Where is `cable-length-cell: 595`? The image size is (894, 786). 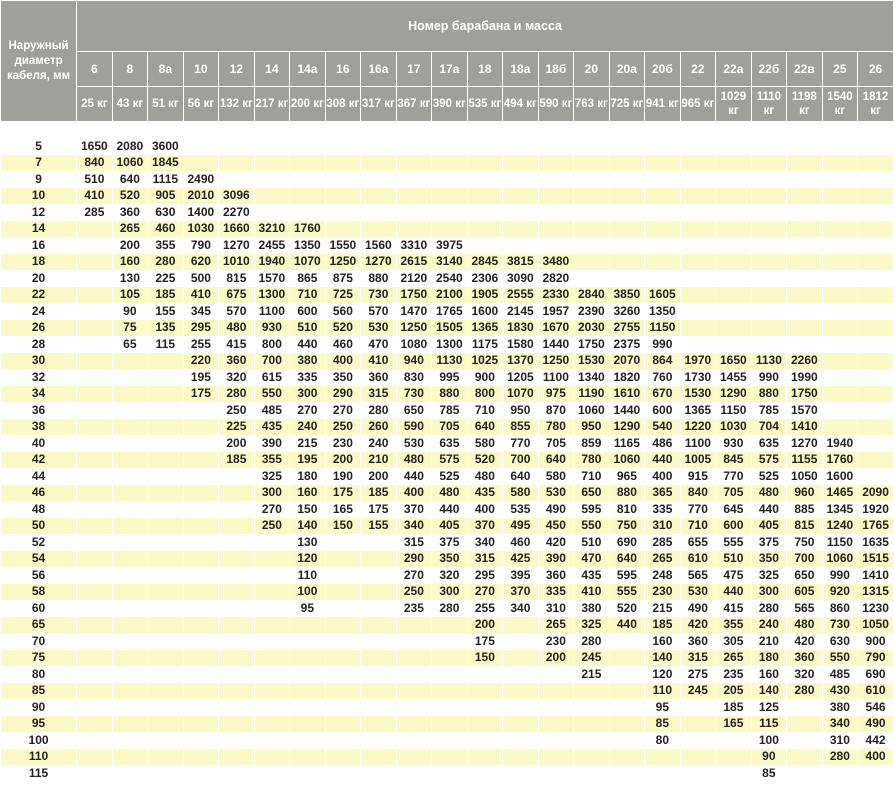
cable-length-cell: 595 is located at coordinates (627, 575).